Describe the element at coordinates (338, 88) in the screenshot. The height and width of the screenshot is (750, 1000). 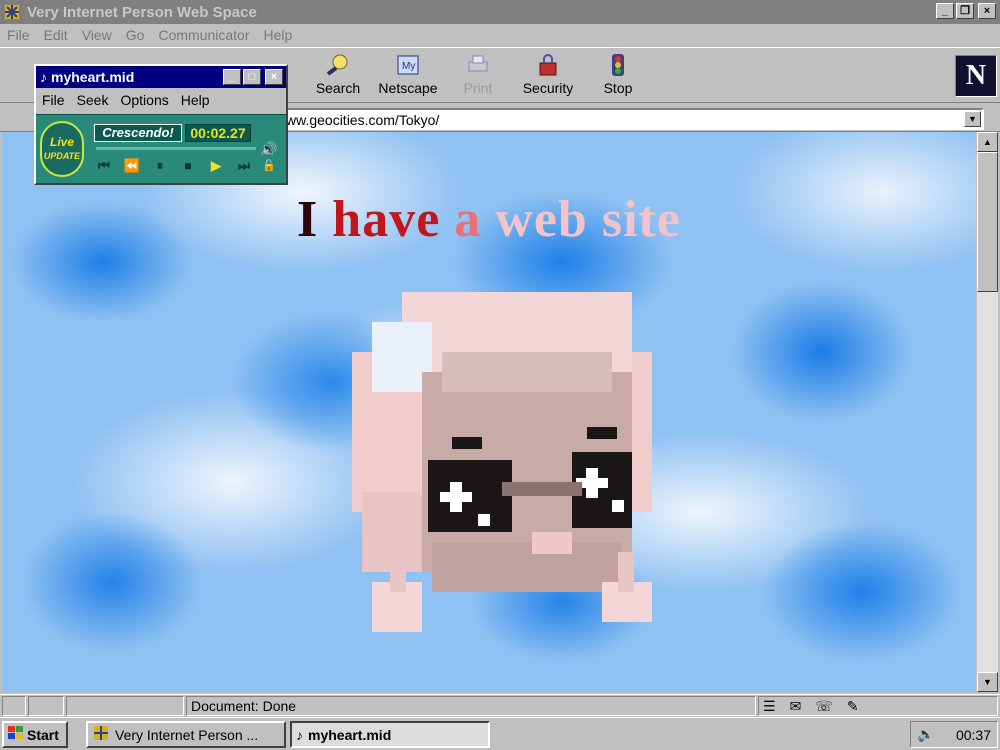
I see `search-label: Search` at that location.